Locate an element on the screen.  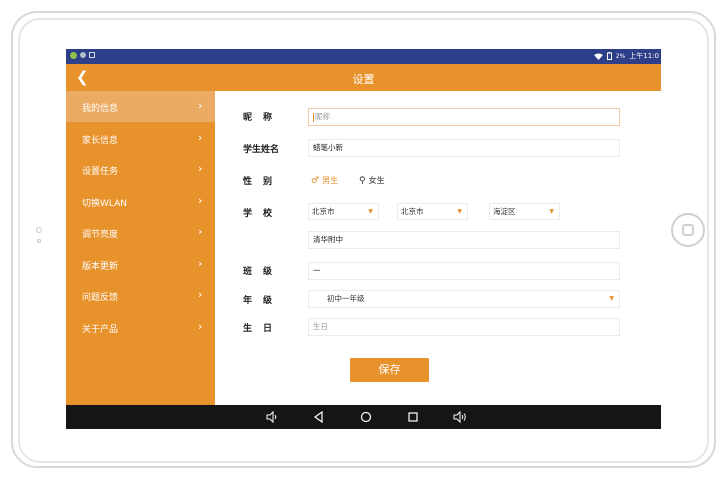
clock: 上午11:0 is located at coordinates (644, 56).